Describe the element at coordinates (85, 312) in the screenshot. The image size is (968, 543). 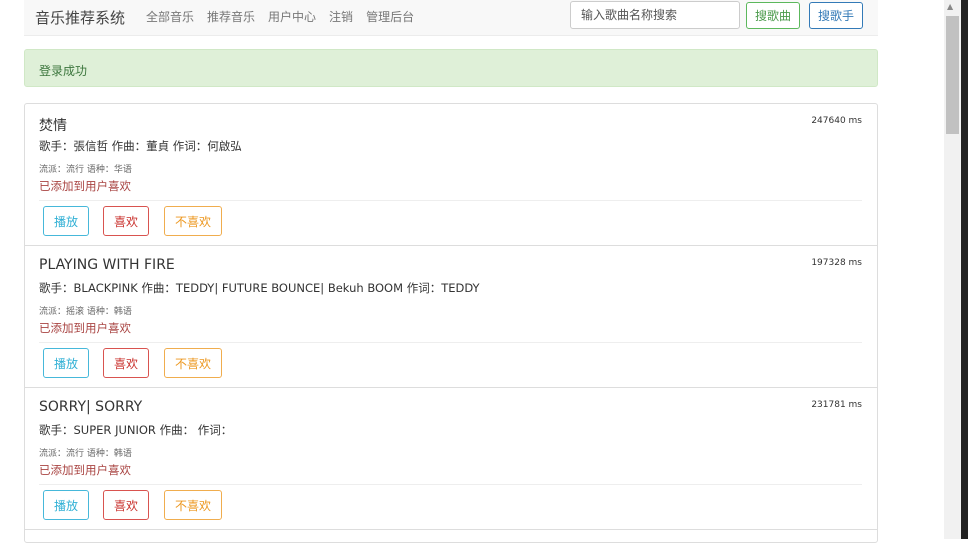
I see `song-genre-language: 流派：摇滚 语种：韩语` at that location.